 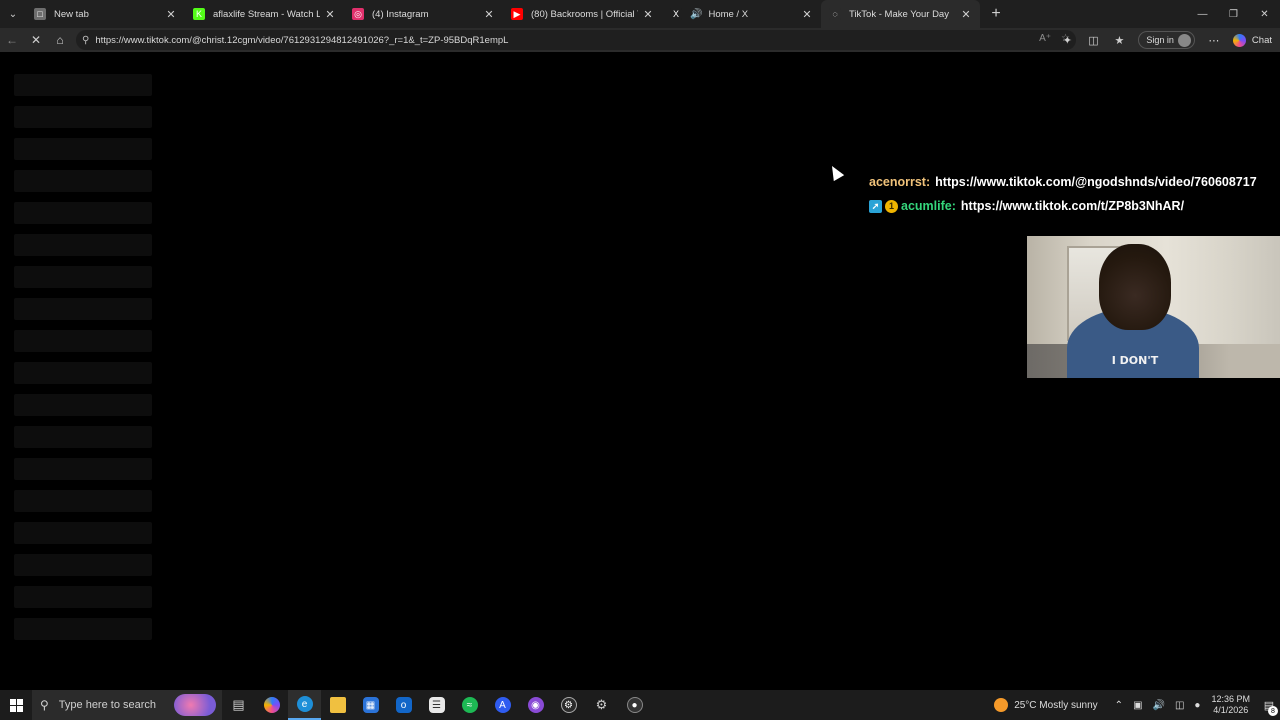 What do you see at coordinates (891, 206) in the screenshot?
I see `subscriber-badge-icon: 1` at bounding box center [891, 206].